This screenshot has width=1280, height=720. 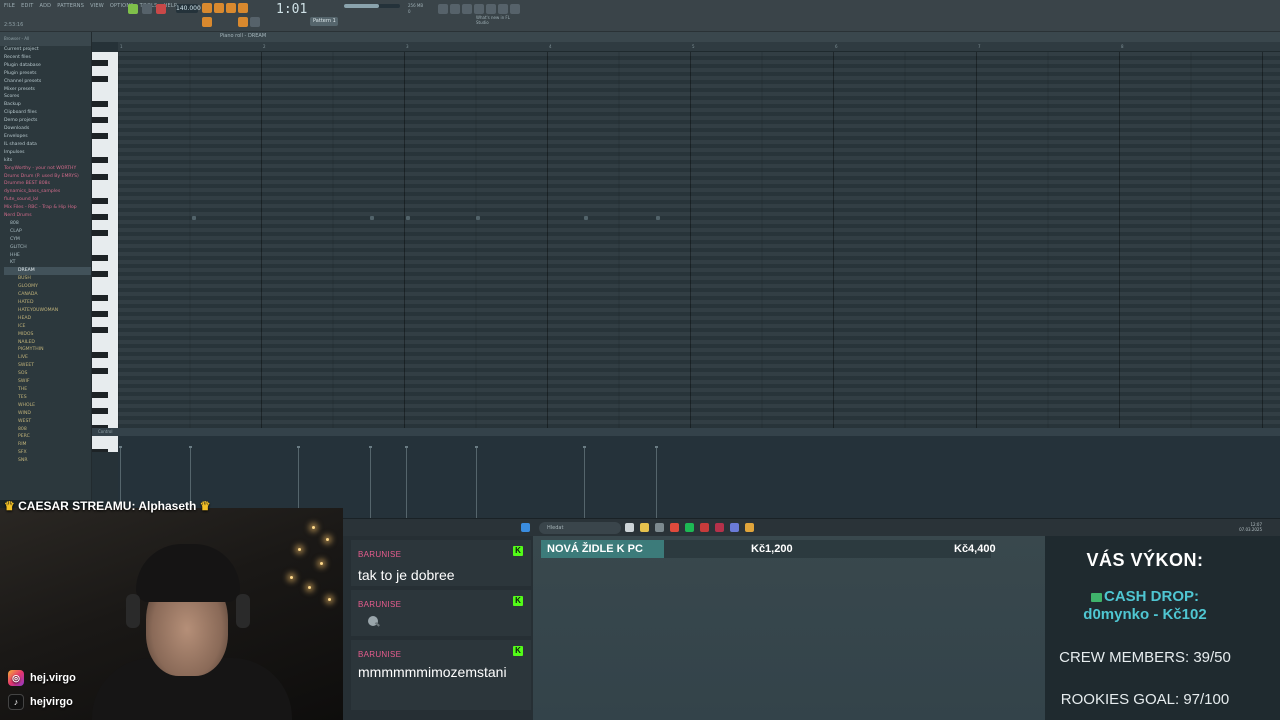 I want to click on browser-folder: Impulses, so click(x=47, y=153).